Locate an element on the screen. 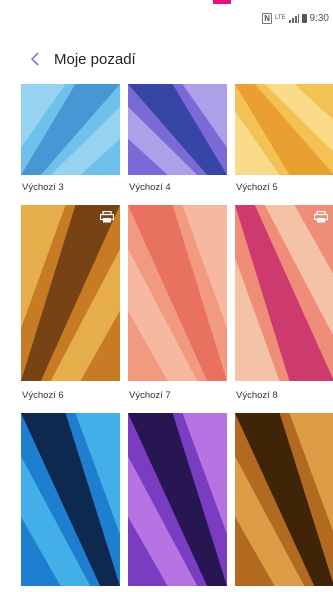 Image resolution: width=333 pixels, height=592 pixels. wallpaper-label: Výchozí 6 is located at coordinates (43, 395).